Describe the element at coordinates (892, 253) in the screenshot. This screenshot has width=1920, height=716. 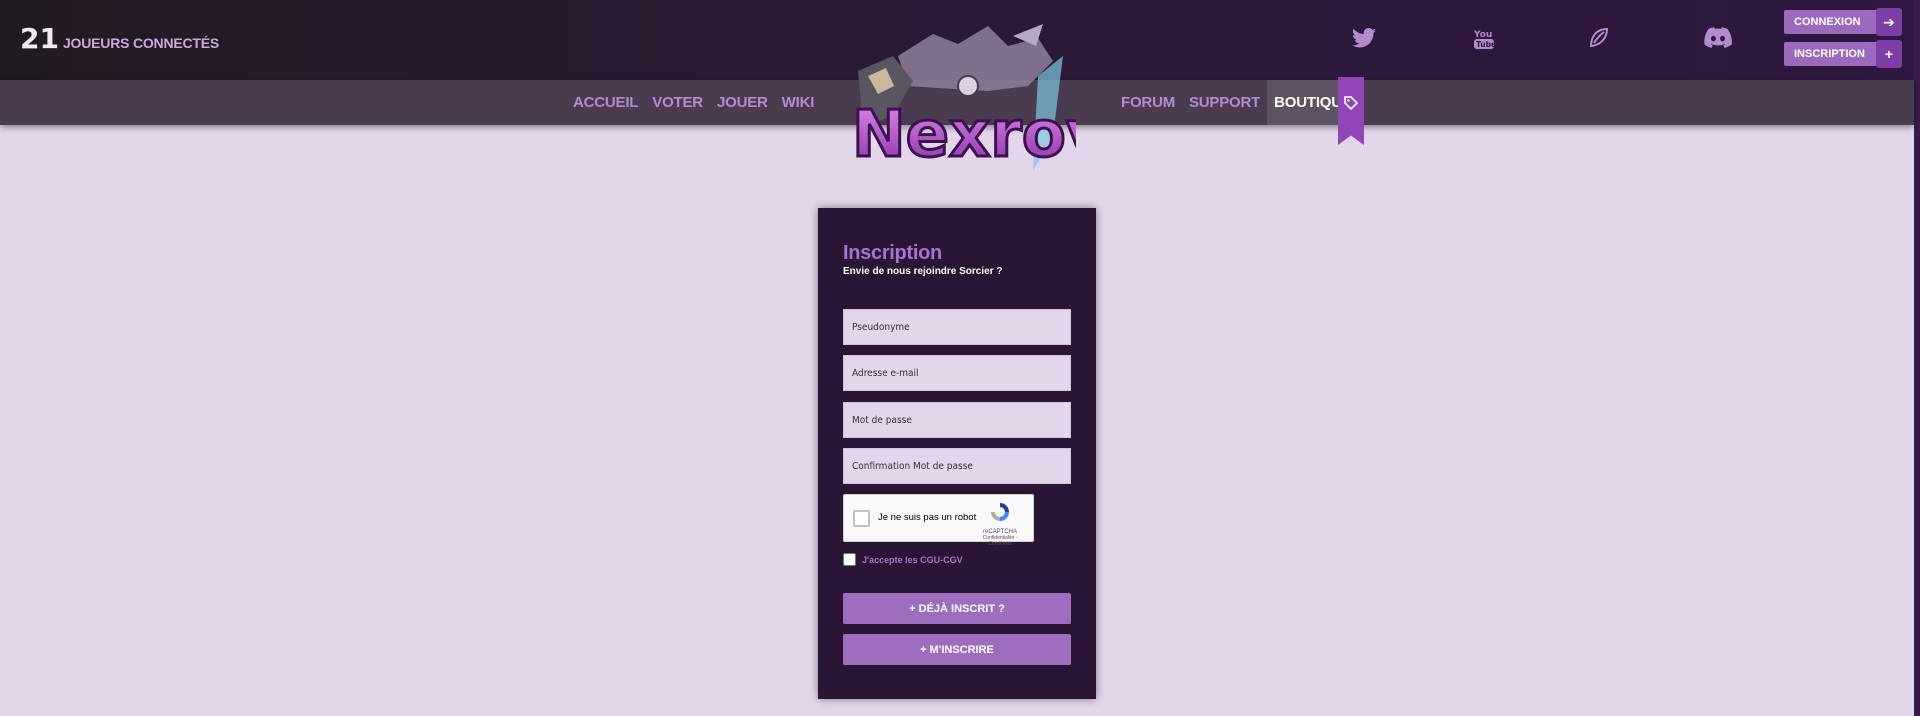
I see `form-title: Inscription` at that location.